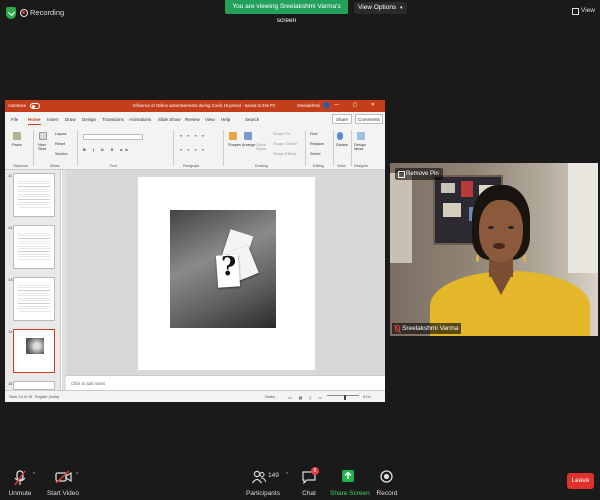  I want to click on thumb-number: 15, so click(10, 383).